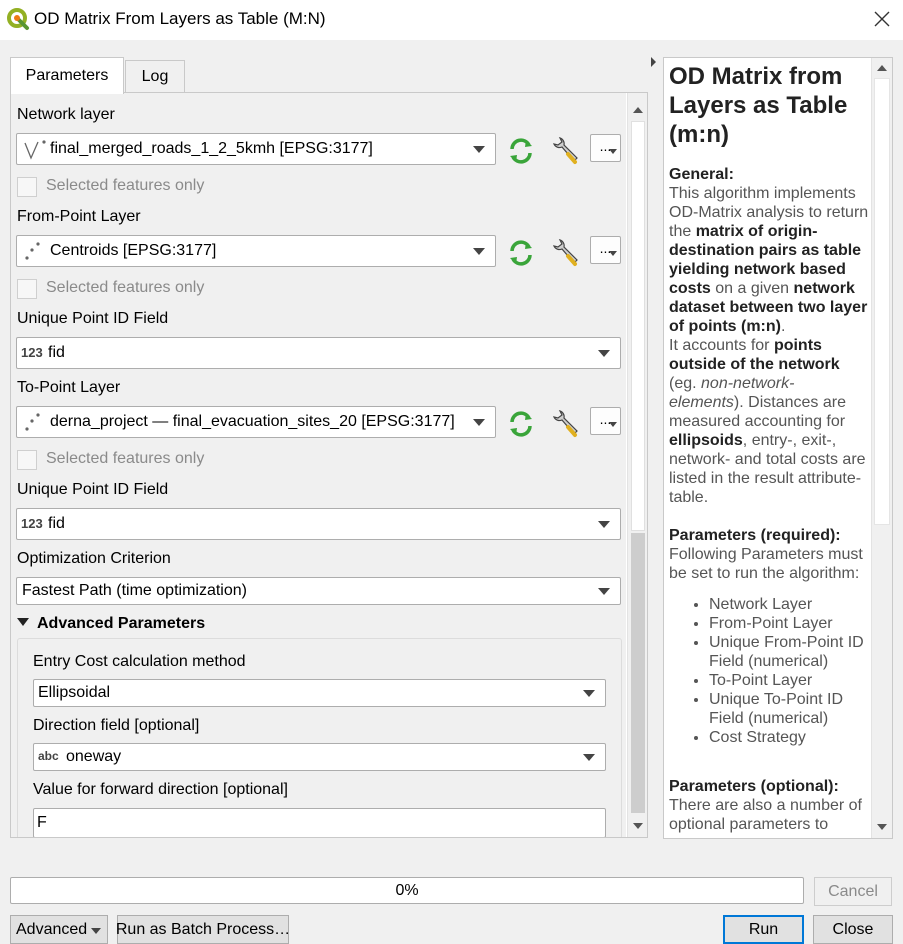 The width and height of the screenshot is (903, 944). What do you see at coordinates (155, 76) in the screenshot?
I see `tab-log: Log` at bounding box center [155, 76].